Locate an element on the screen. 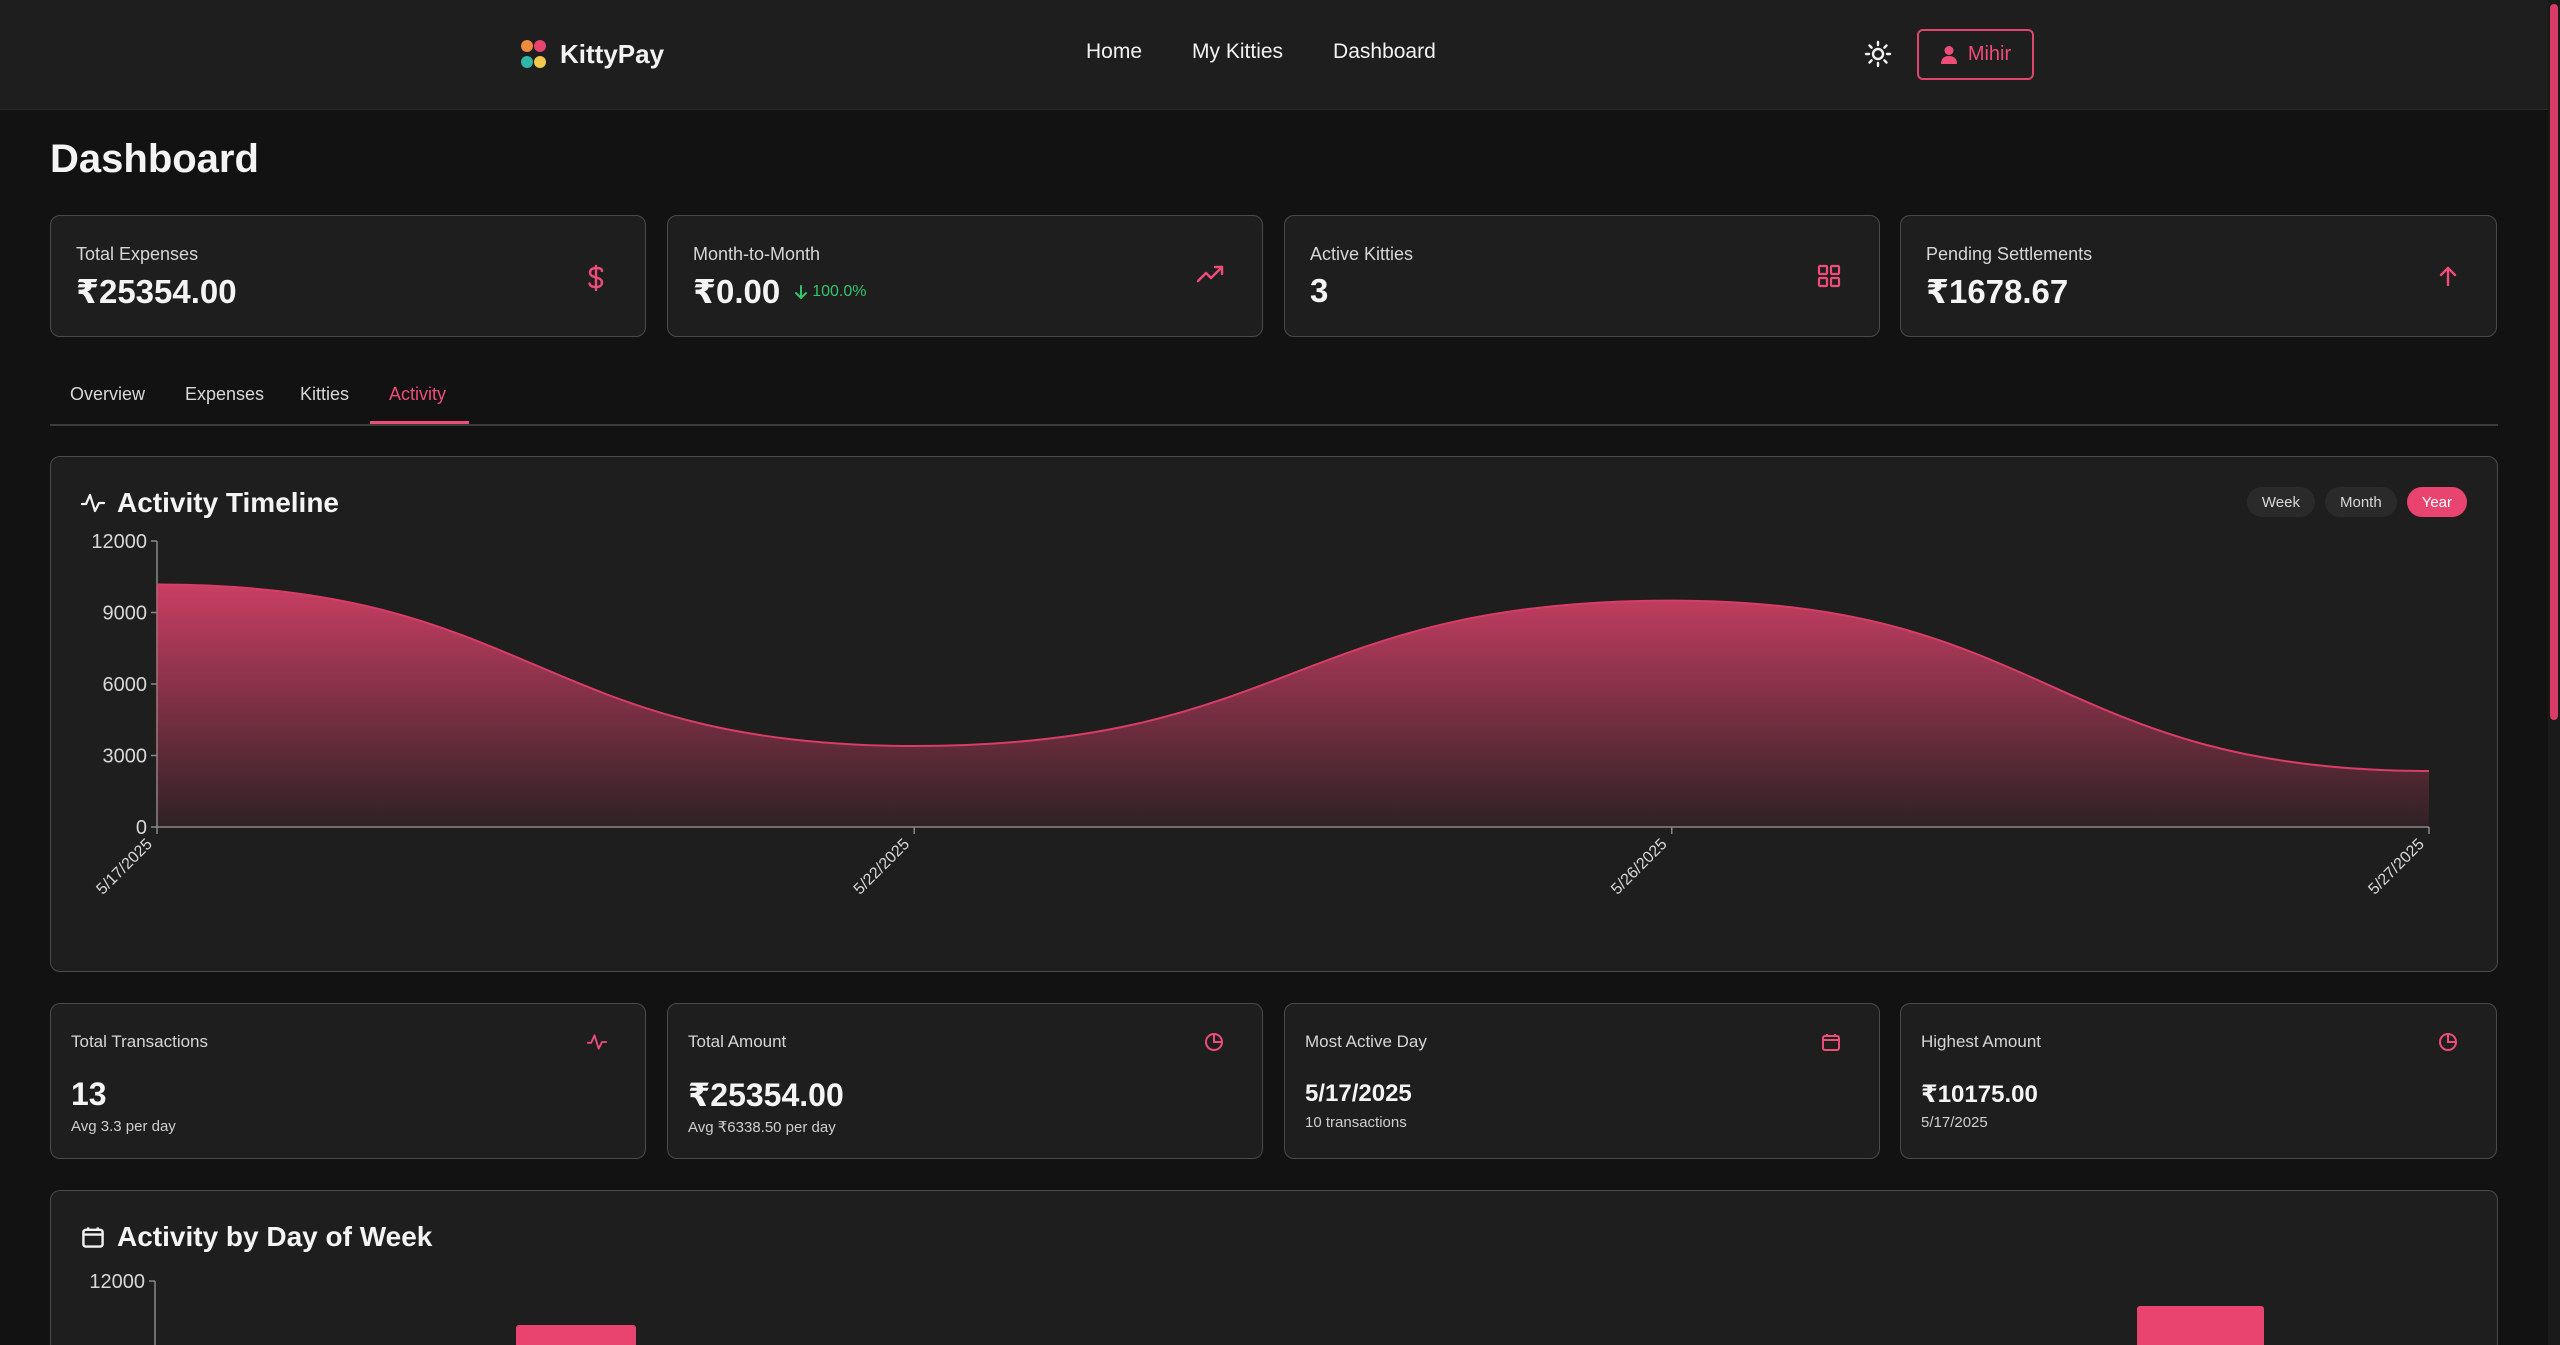  stat-card-total-expenses: Total Expenses ₹25354.00 is located at coordinates (348, 276).